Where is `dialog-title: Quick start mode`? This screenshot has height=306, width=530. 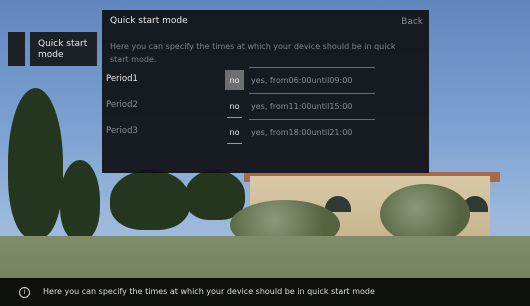 dialog-title: Quick start mode is located at coordinates (149, 21).